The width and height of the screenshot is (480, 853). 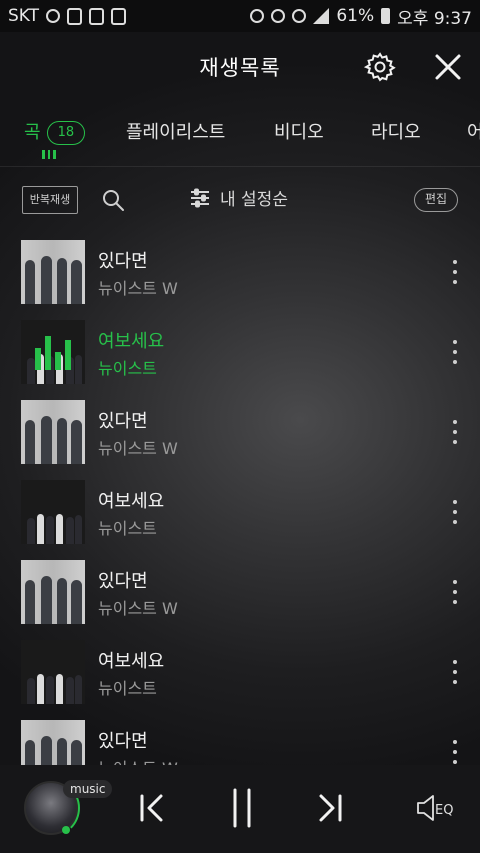 I want to click on tab-more: 어, so click(x=473, y=131).